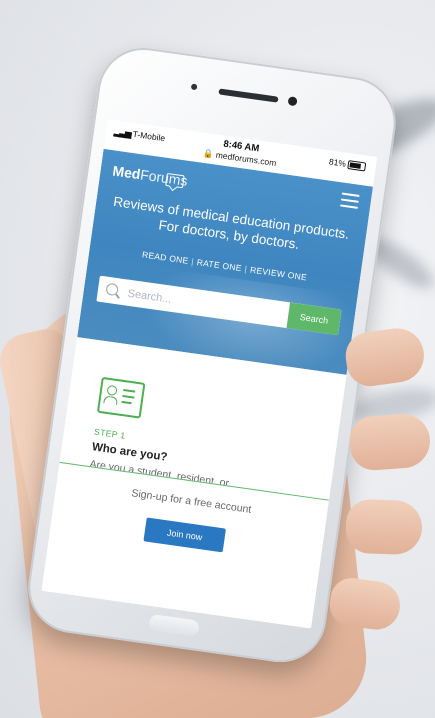 The width and height of the screenshot is (435, 718). I want to click on site-logo: MedForums, so click(150, 175).